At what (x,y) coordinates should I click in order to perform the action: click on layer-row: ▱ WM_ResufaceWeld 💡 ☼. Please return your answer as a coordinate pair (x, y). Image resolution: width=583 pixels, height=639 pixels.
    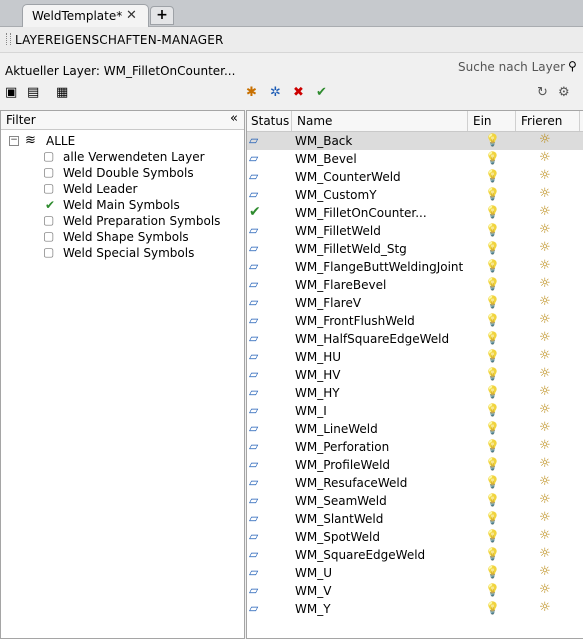
    Looking at the image, I should click on (415, 483).